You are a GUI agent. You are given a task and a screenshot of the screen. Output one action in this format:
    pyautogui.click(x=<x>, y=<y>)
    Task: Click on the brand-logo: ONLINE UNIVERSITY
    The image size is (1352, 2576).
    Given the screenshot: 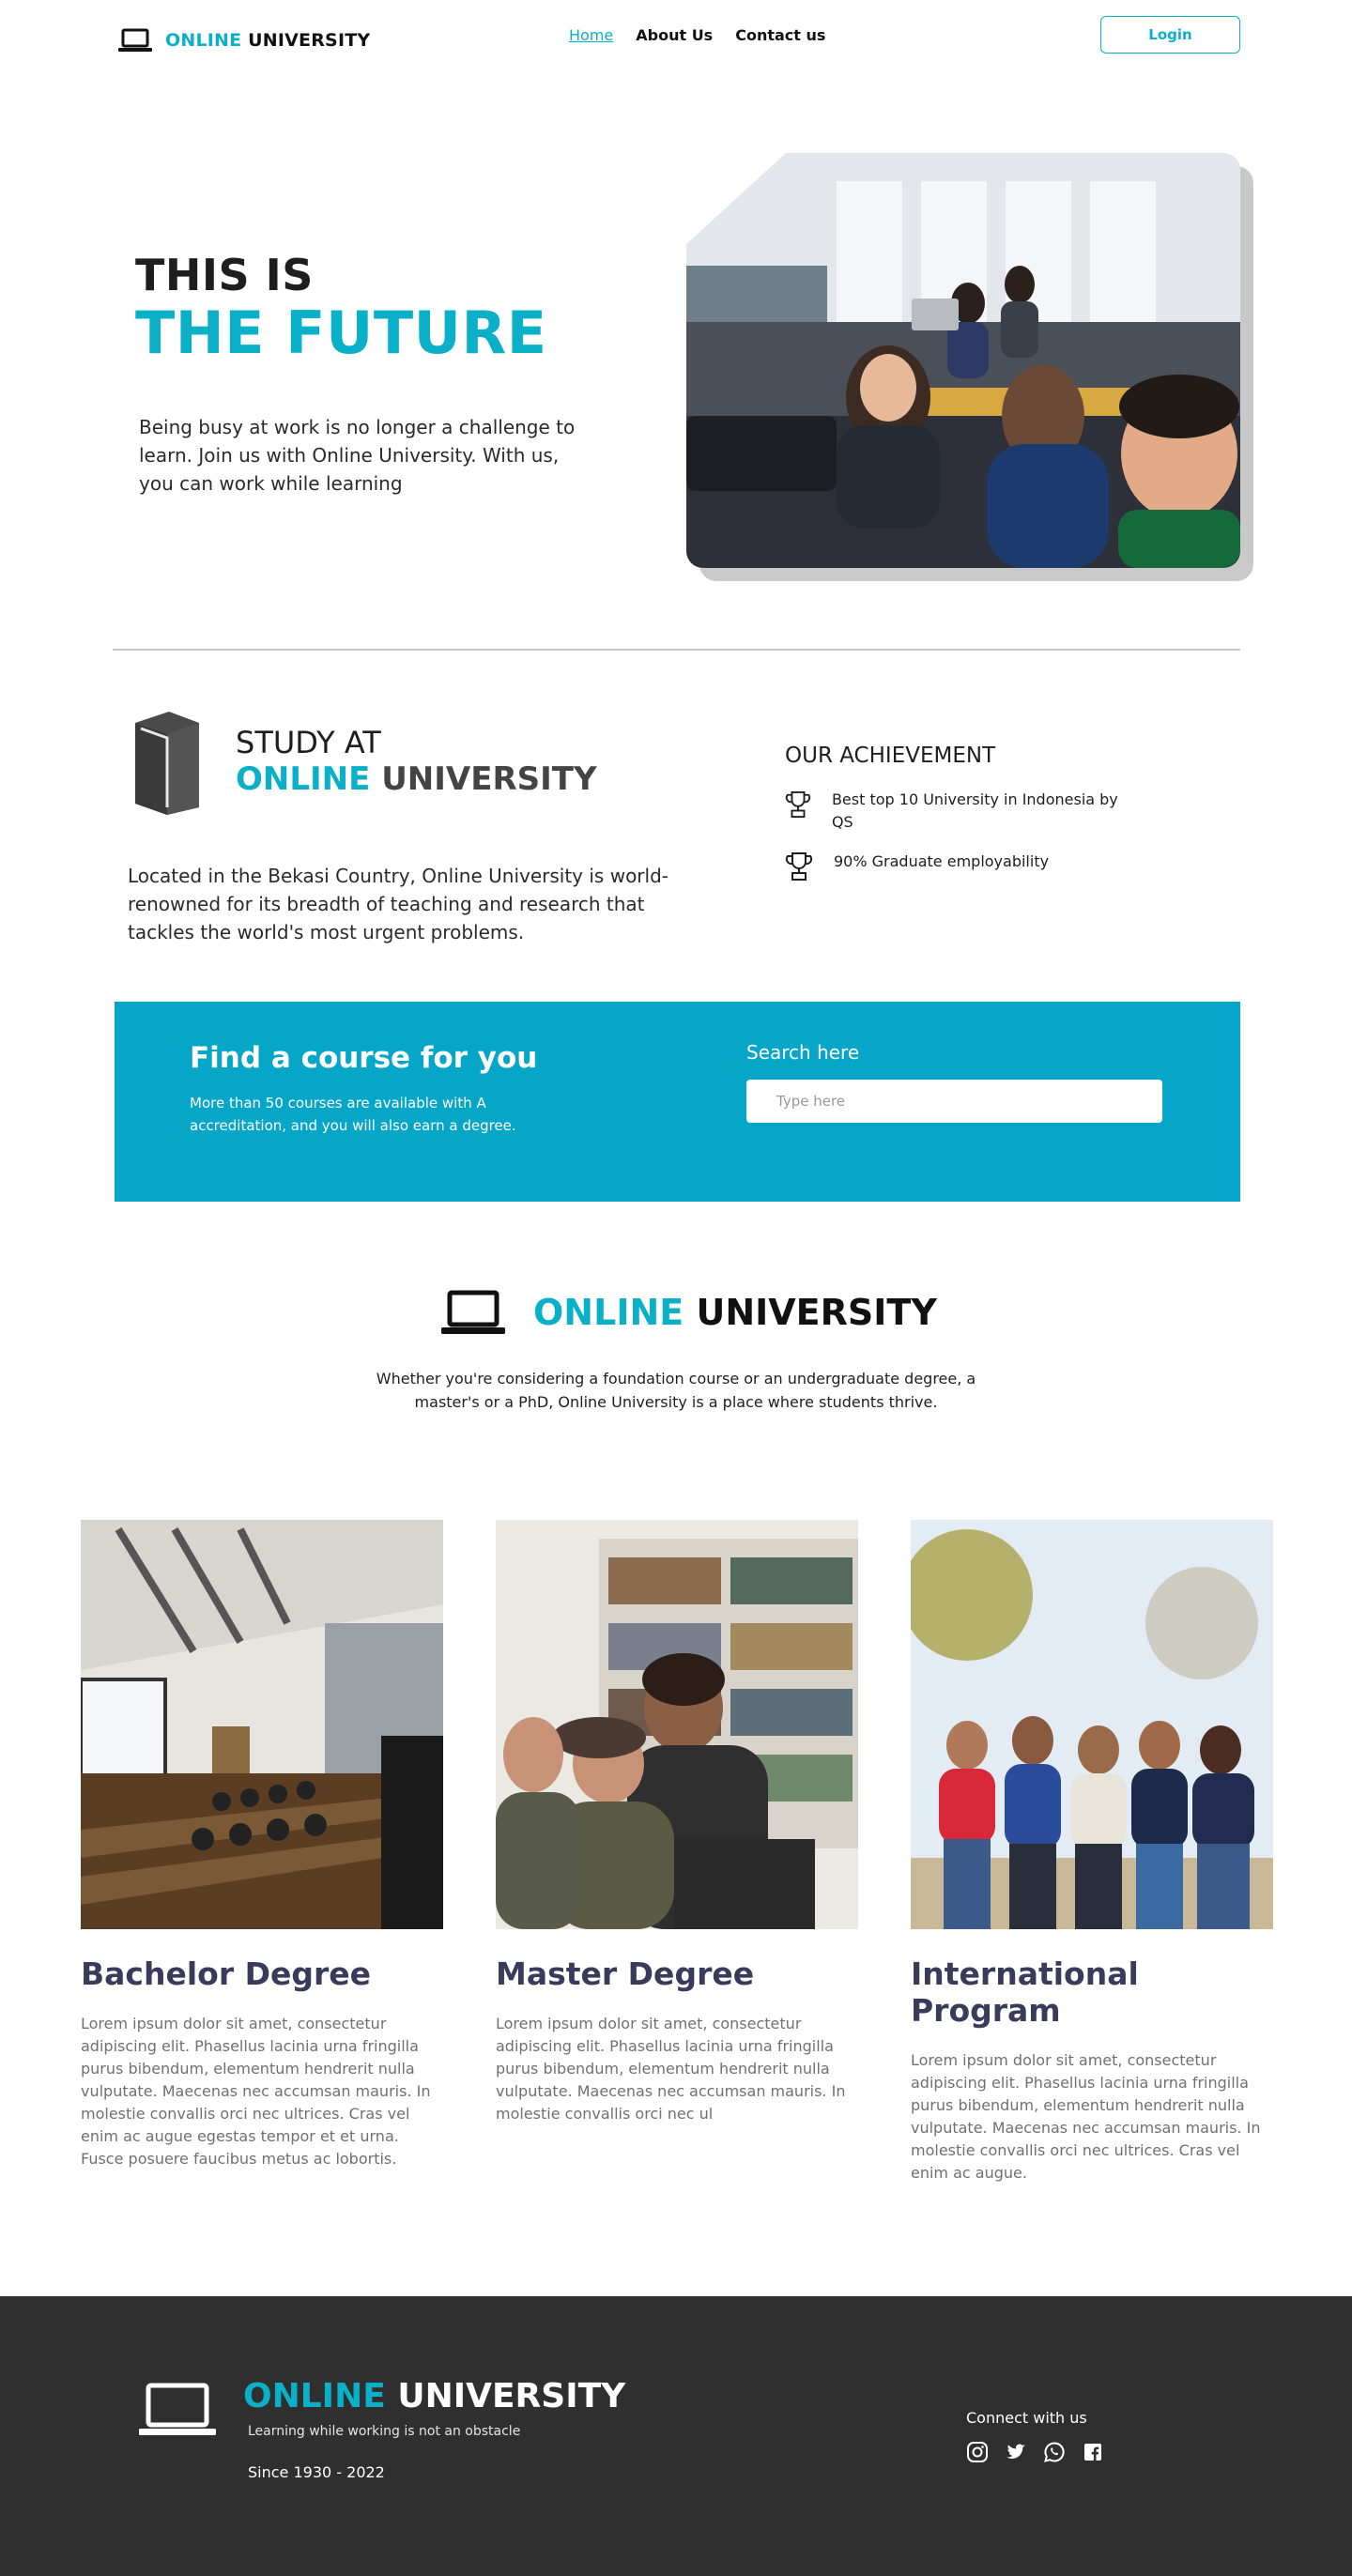 What is the action you would take?
    pyautogui.click(x=244, y=41)
    